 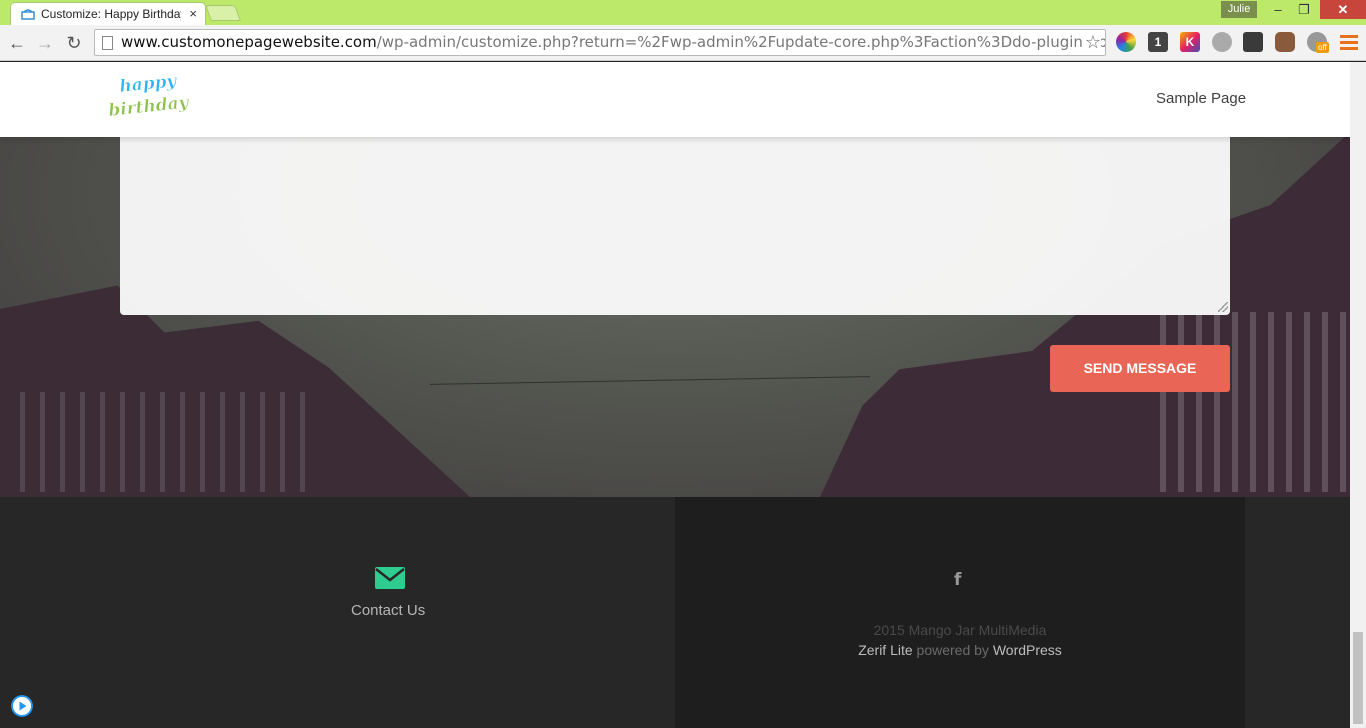 I want to click on page-scrollbar, so click(x=1358, y=395).